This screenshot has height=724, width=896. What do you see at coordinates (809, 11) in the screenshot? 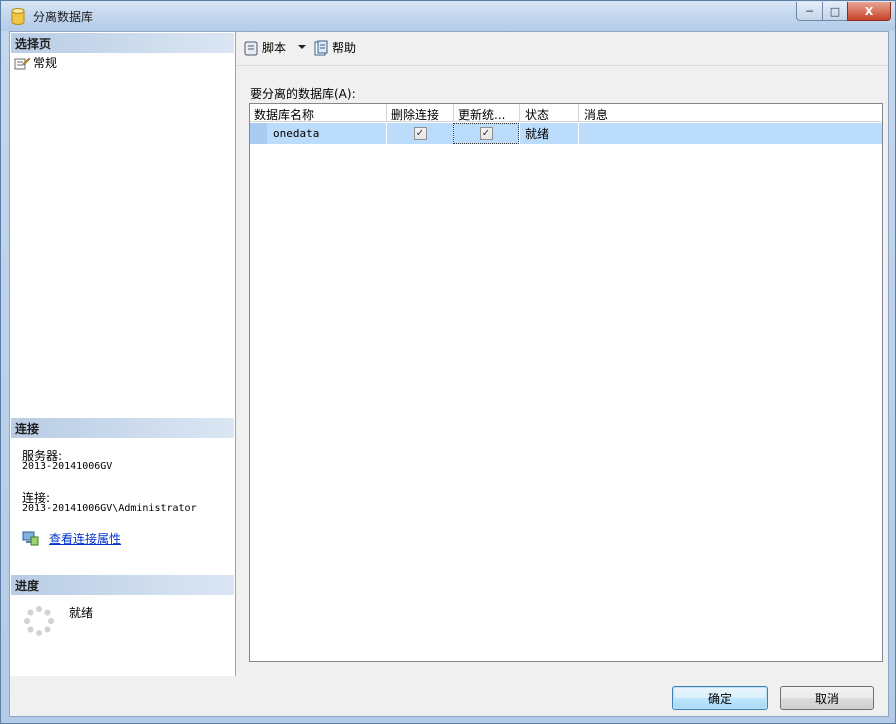
I see `minimize-button: ─` at bounding box center [809, 11].